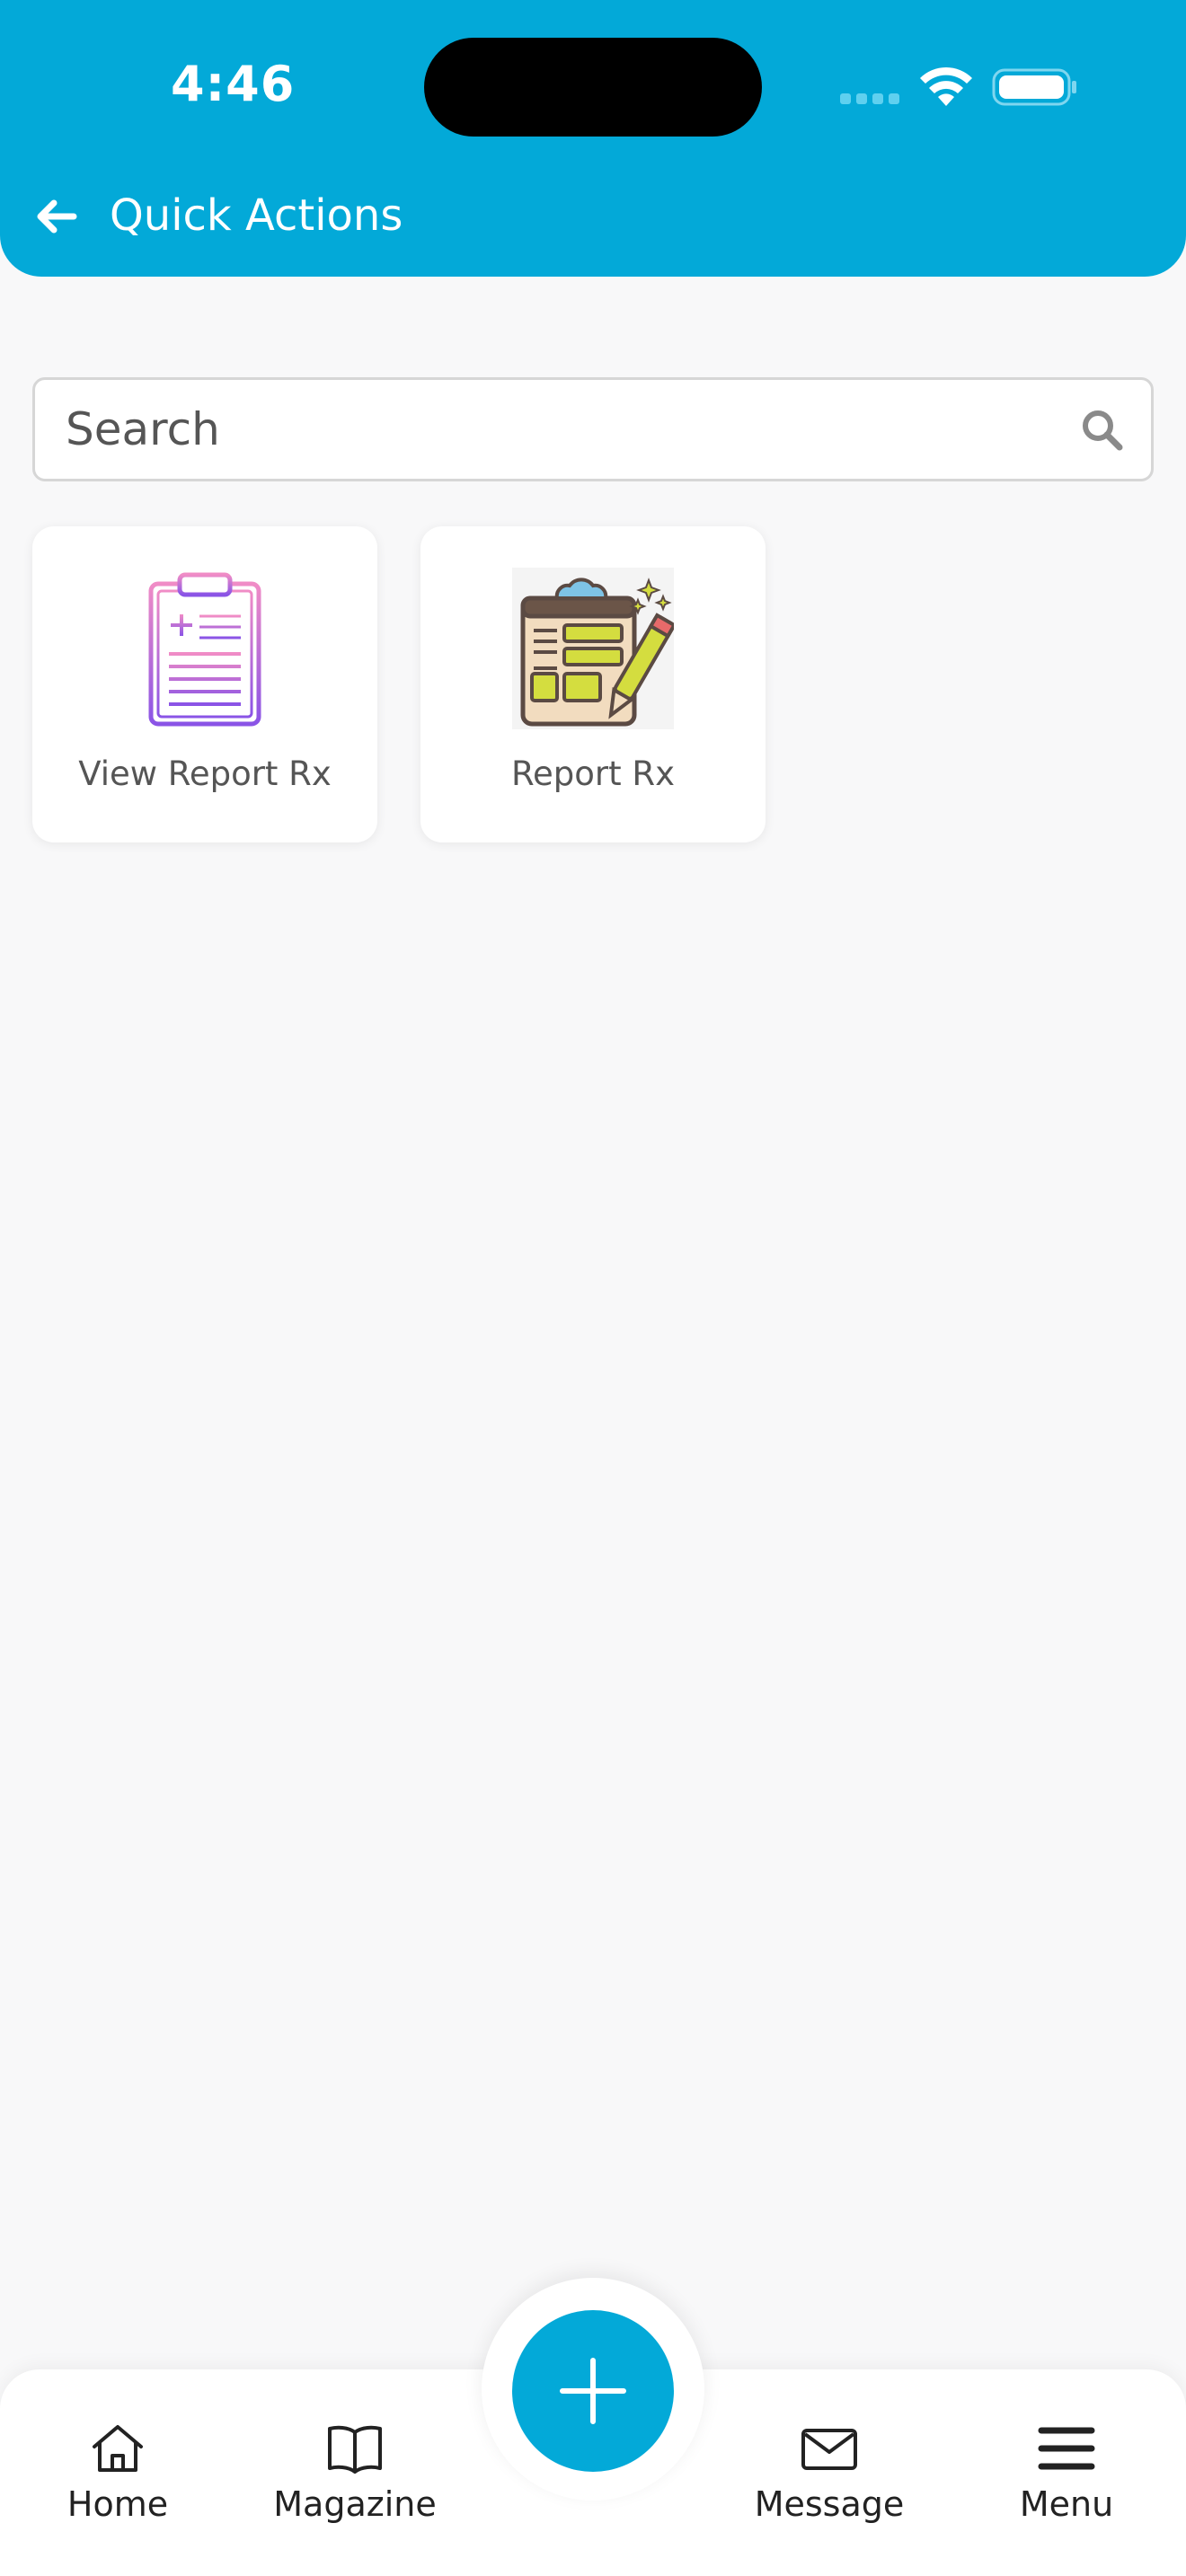 Image resolution: width=1186 pixels, height=2576 pixels. What do you see at coordinates (829, 2449) in the screenshot?
I see `mail-icon` at bounding box center [829, 2449].